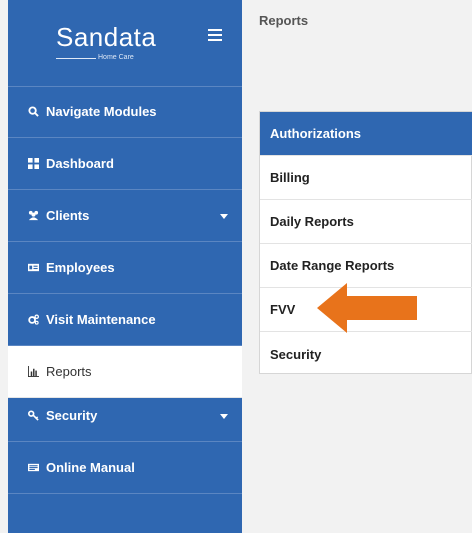 This screenshot has height=533, width=472. I want to click on sidebar-item-label: Dashboard, so click(80, 163).